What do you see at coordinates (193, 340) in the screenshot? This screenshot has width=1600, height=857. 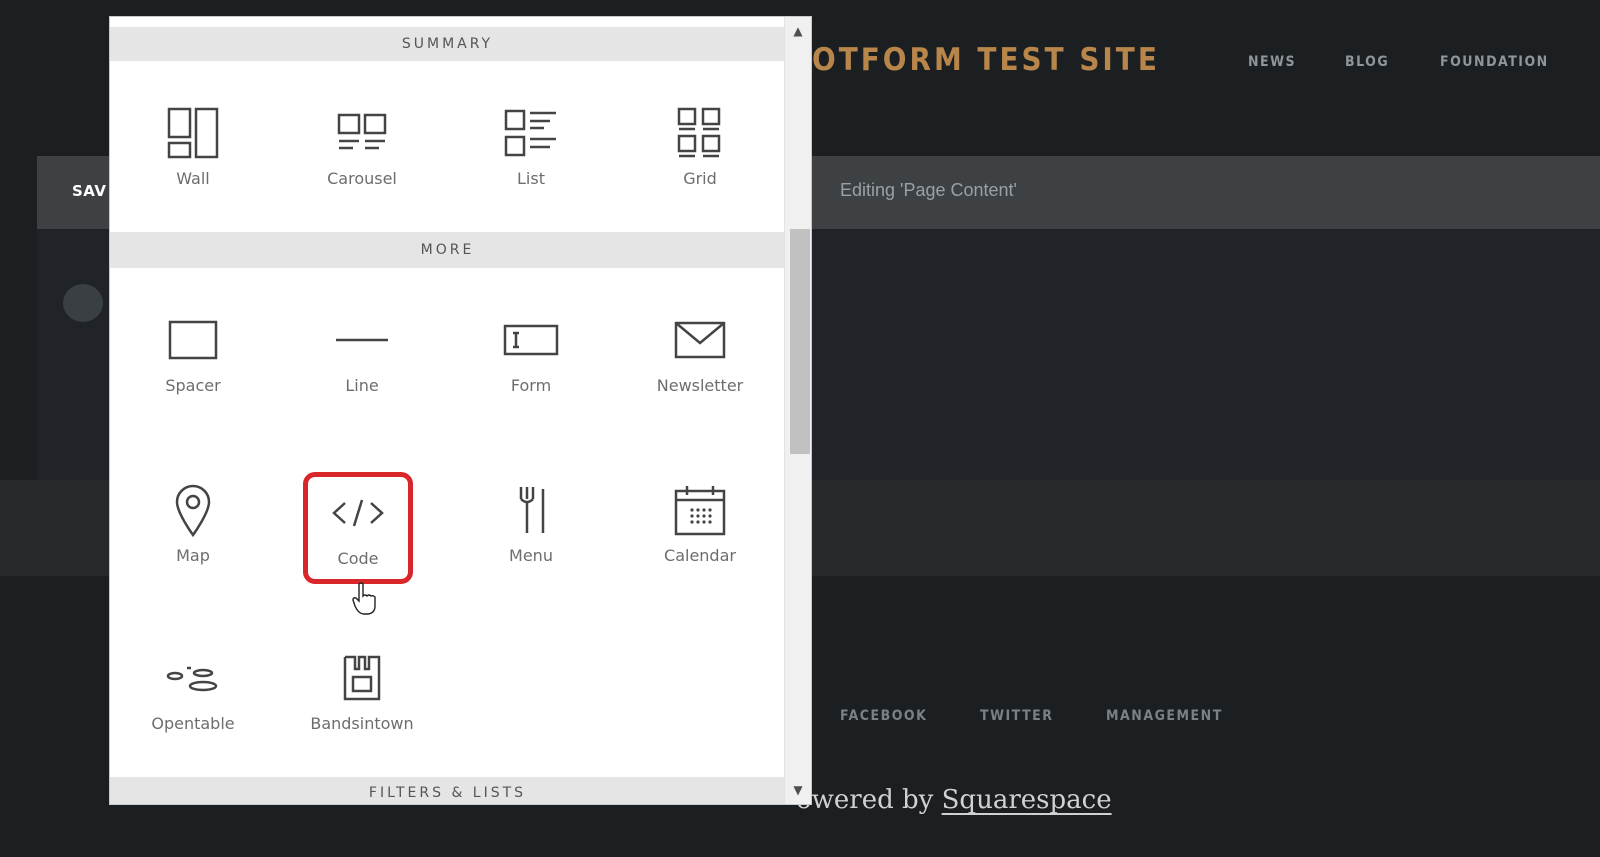 I see `spacer-icon` at bounding box center [193, 340].